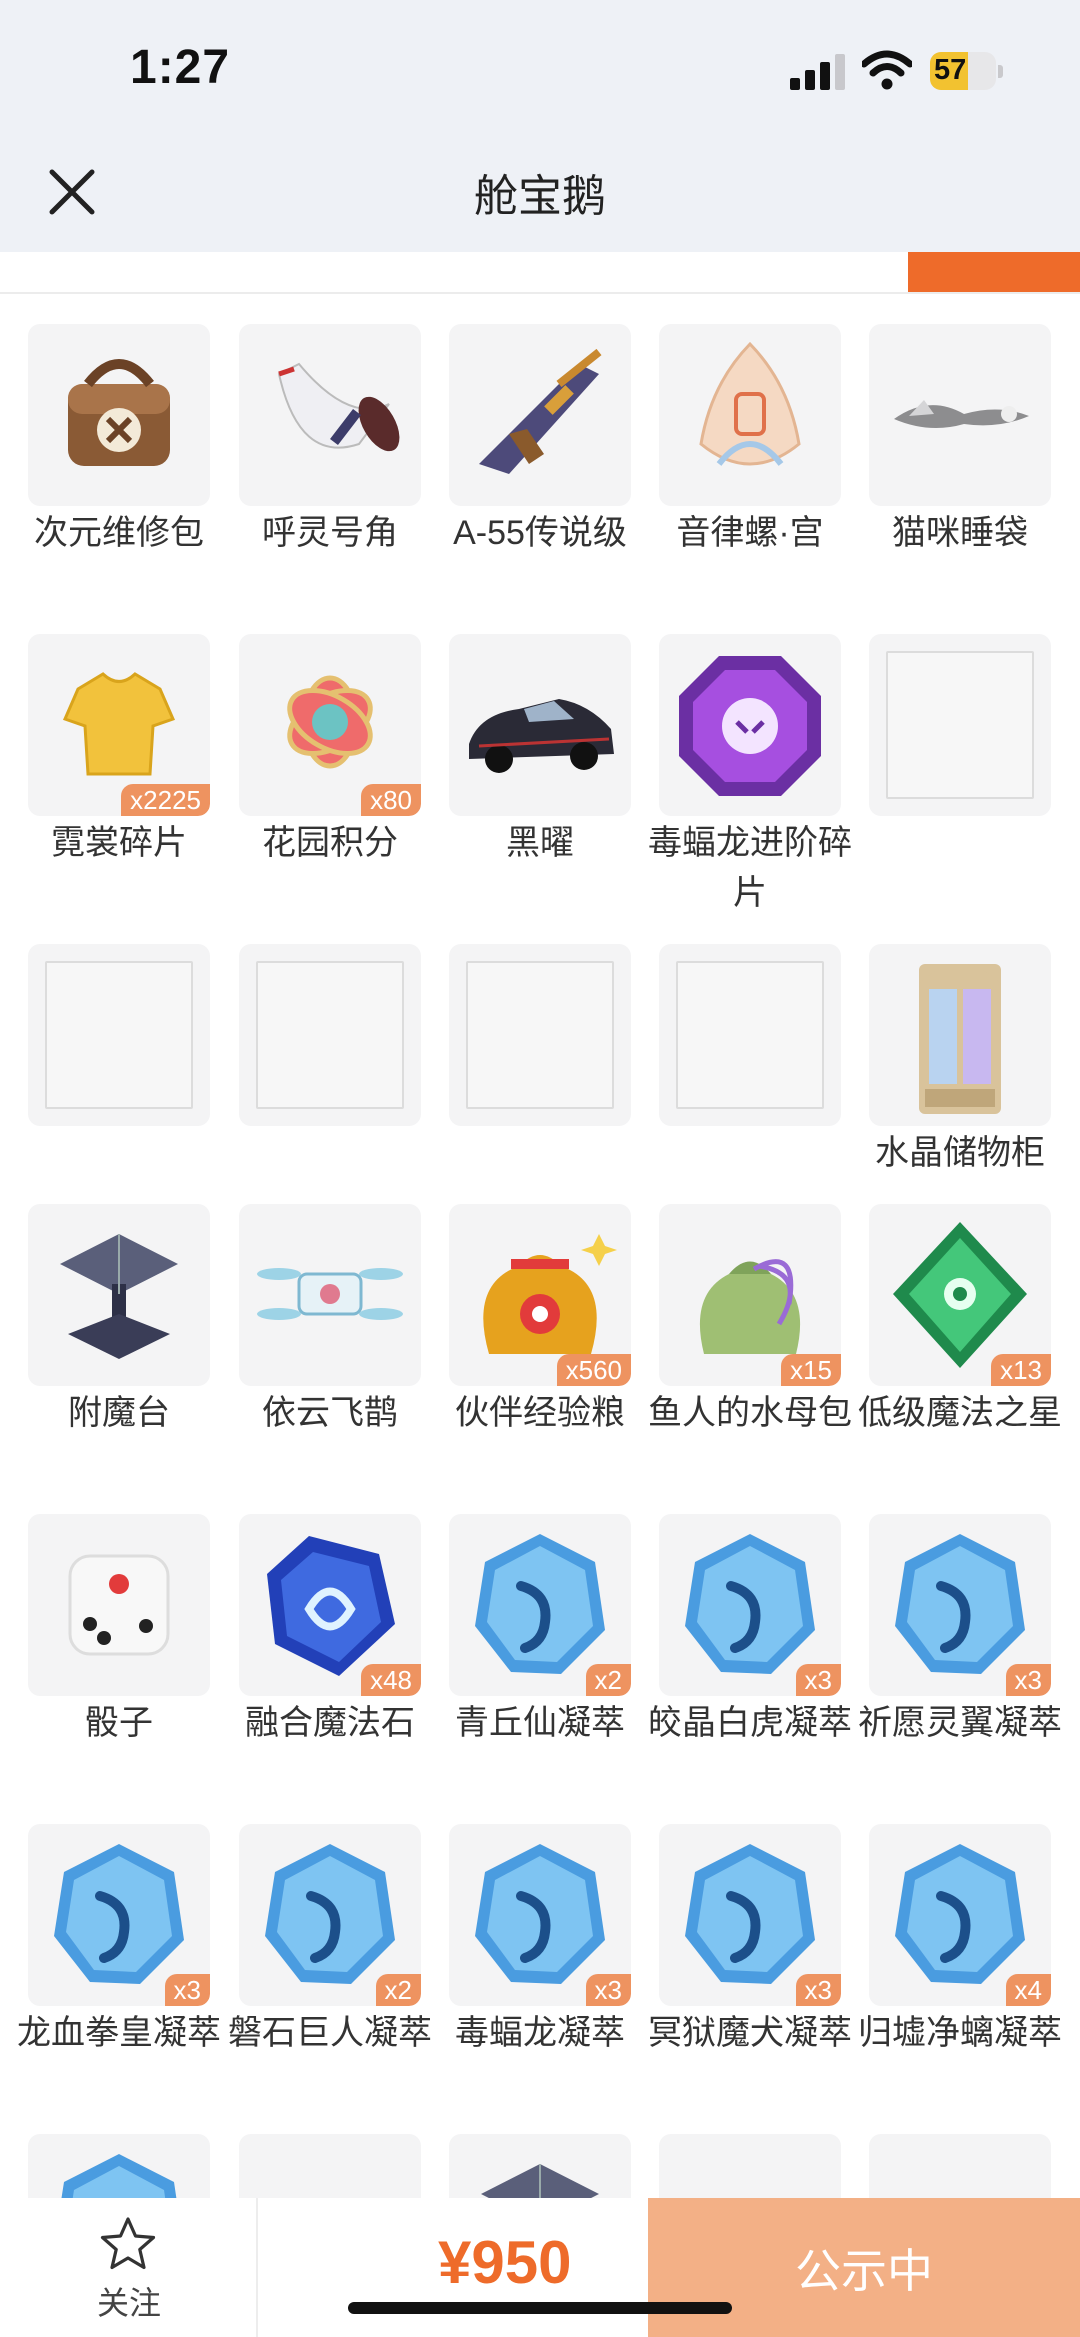  Describe the element at coordinates (119, 2033) in the screenshot. I see `item-label: 龙血拳皇凝萃` at that location.